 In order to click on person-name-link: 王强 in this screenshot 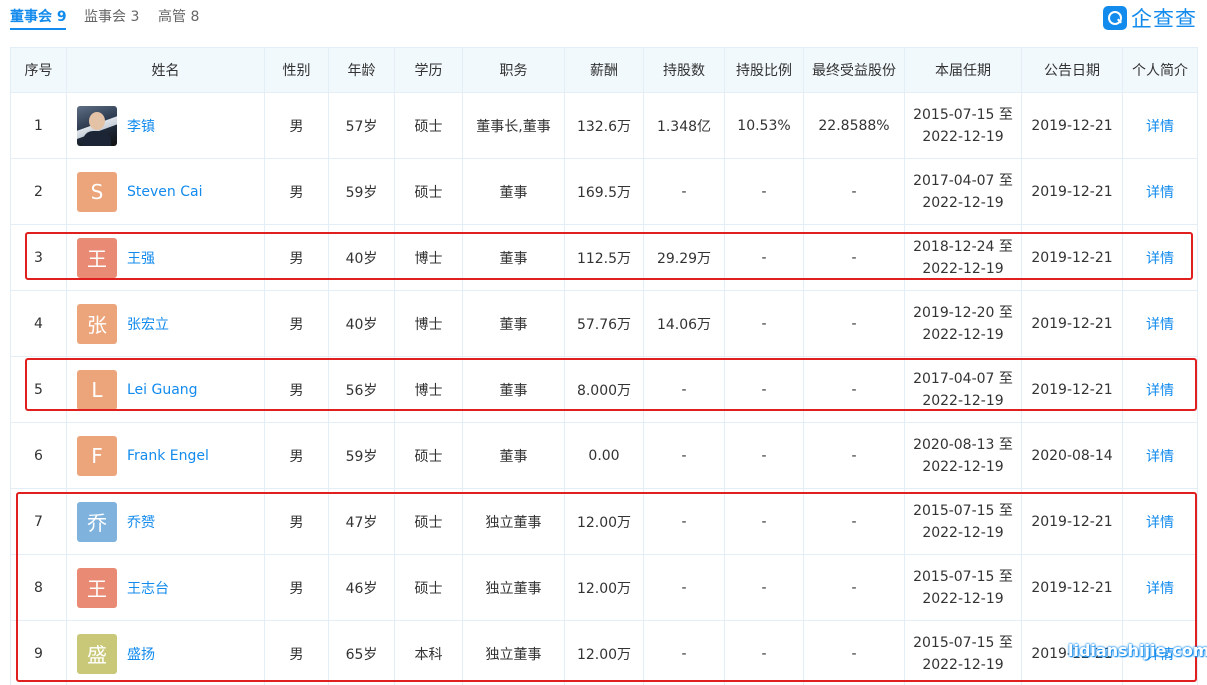, I will do `click(141, 258)`.